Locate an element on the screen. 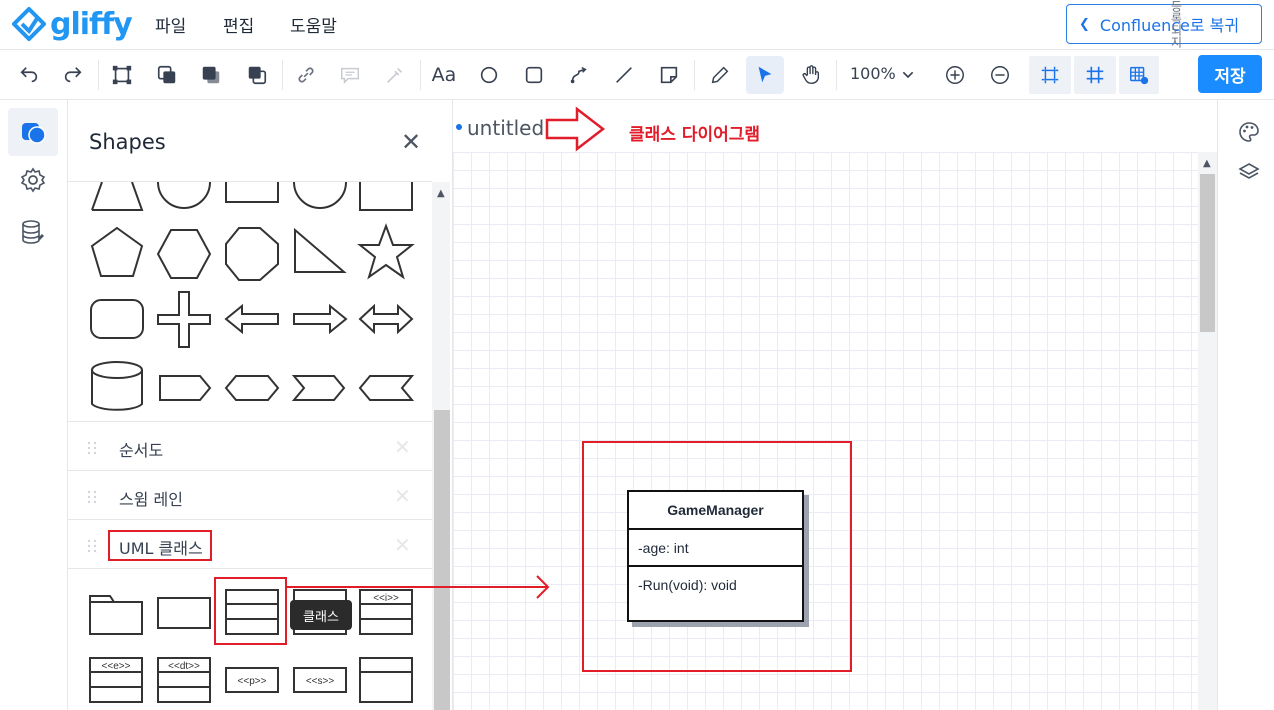 This screenshot has height=710, width=1274. basic-shapes-grid is located at coordinates (254, 301).